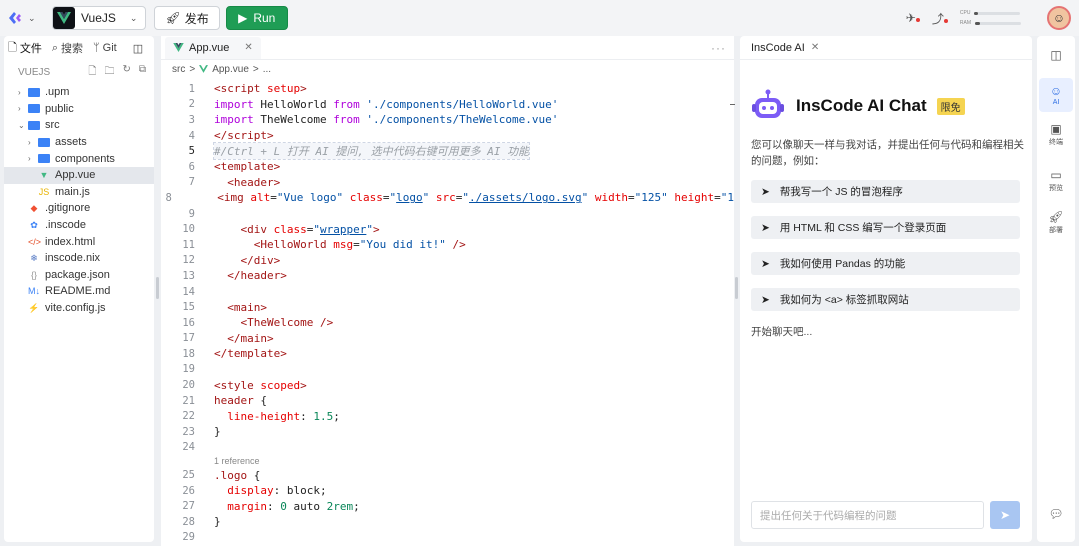 The width and height of the screenshot is (1079, 546). What do you see at coordinates (447, 214) in the screenshot?
I see `code-line: 9` at bounding box center [447, 214].